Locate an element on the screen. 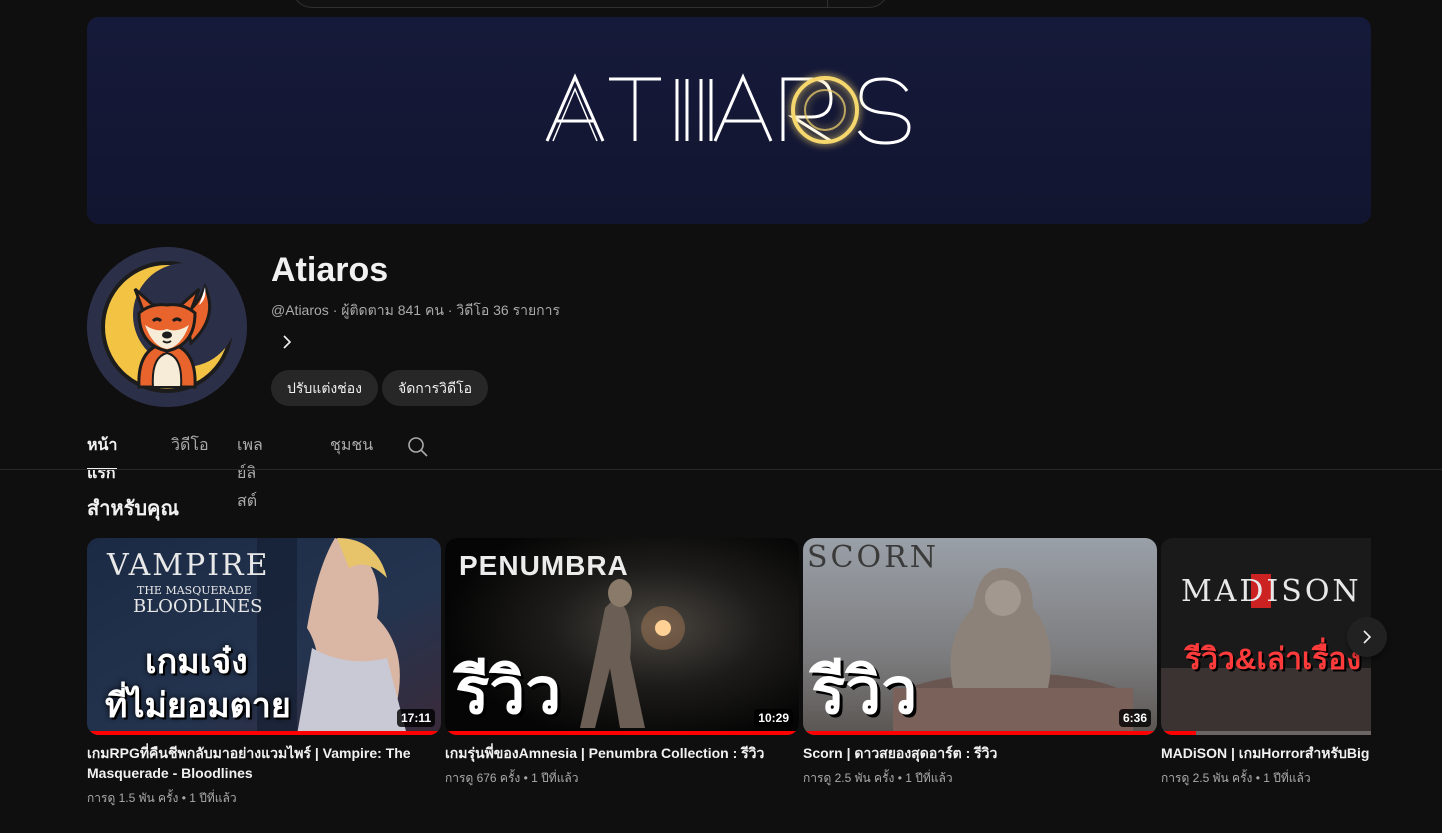 This screenshot has width=1442, height=833. duration-badge: 6:36 is located at coordinates (1134, 718).